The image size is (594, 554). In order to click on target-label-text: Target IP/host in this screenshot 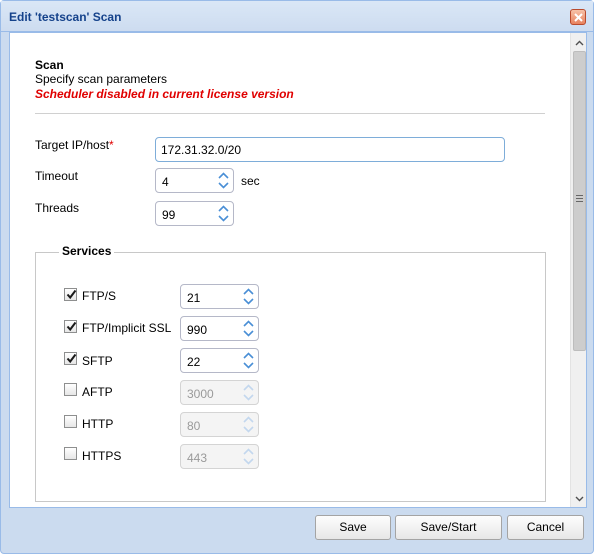, I will do `click(72, 145)`.